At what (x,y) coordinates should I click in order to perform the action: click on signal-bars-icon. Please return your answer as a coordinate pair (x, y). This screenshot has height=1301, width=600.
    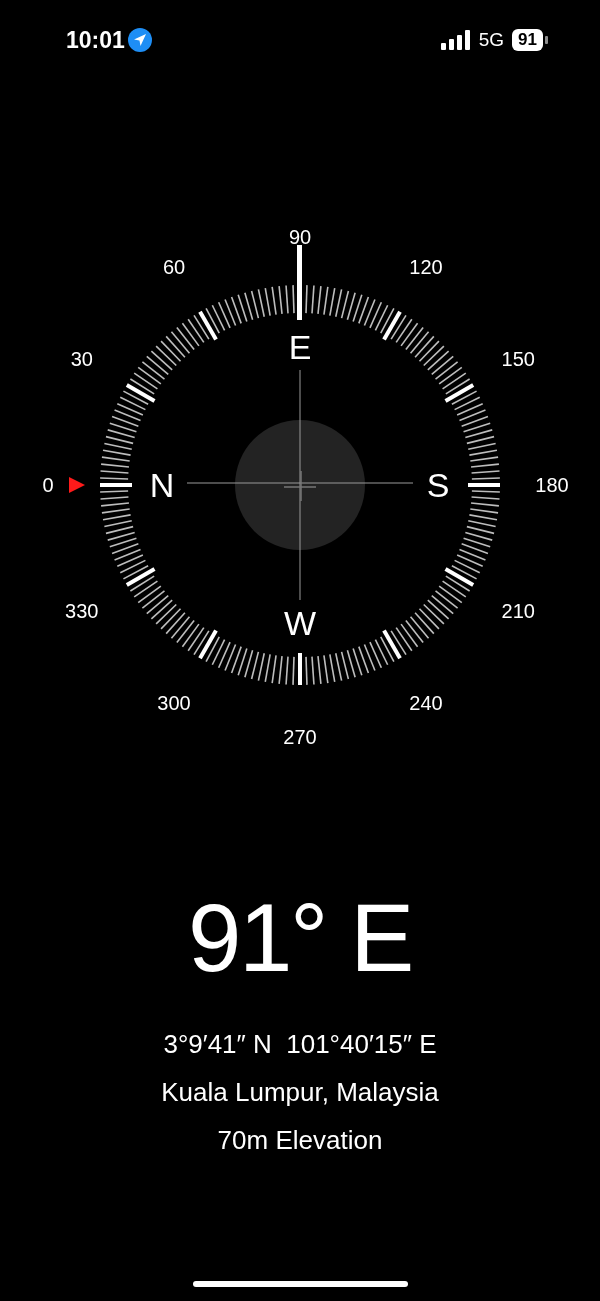
    Looking at the image, I should click on (455, 40).